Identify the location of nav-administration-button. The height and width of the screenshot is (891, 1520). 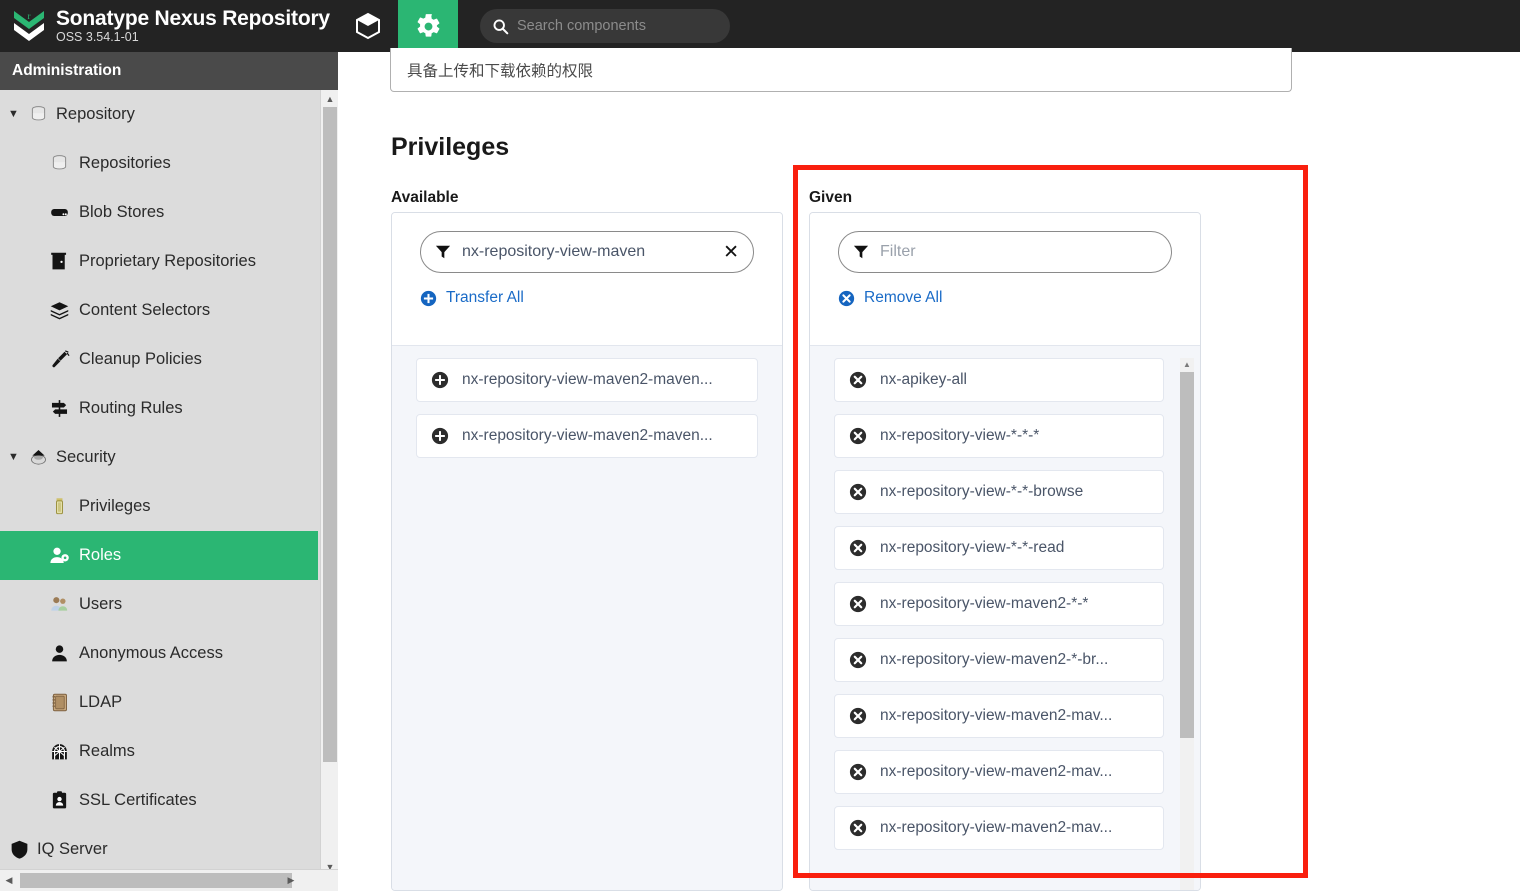
(428, 26).